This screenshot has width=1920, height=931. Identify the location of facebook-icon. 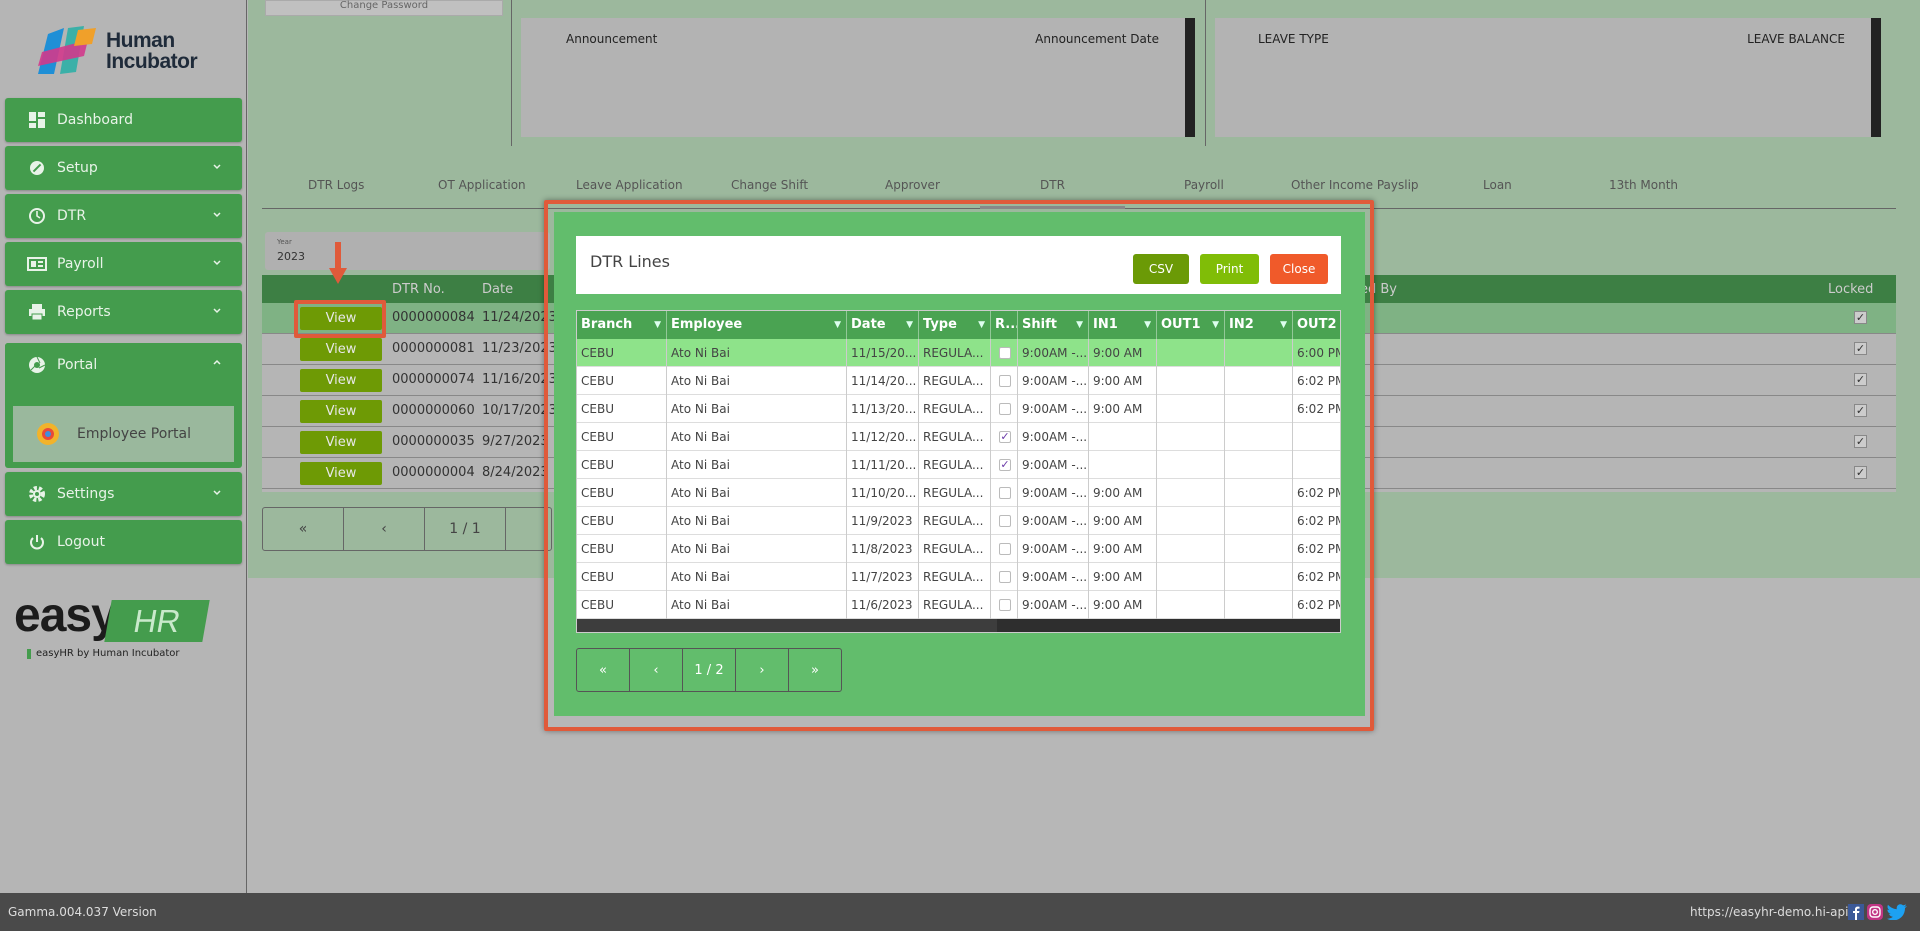
(1856, 912).